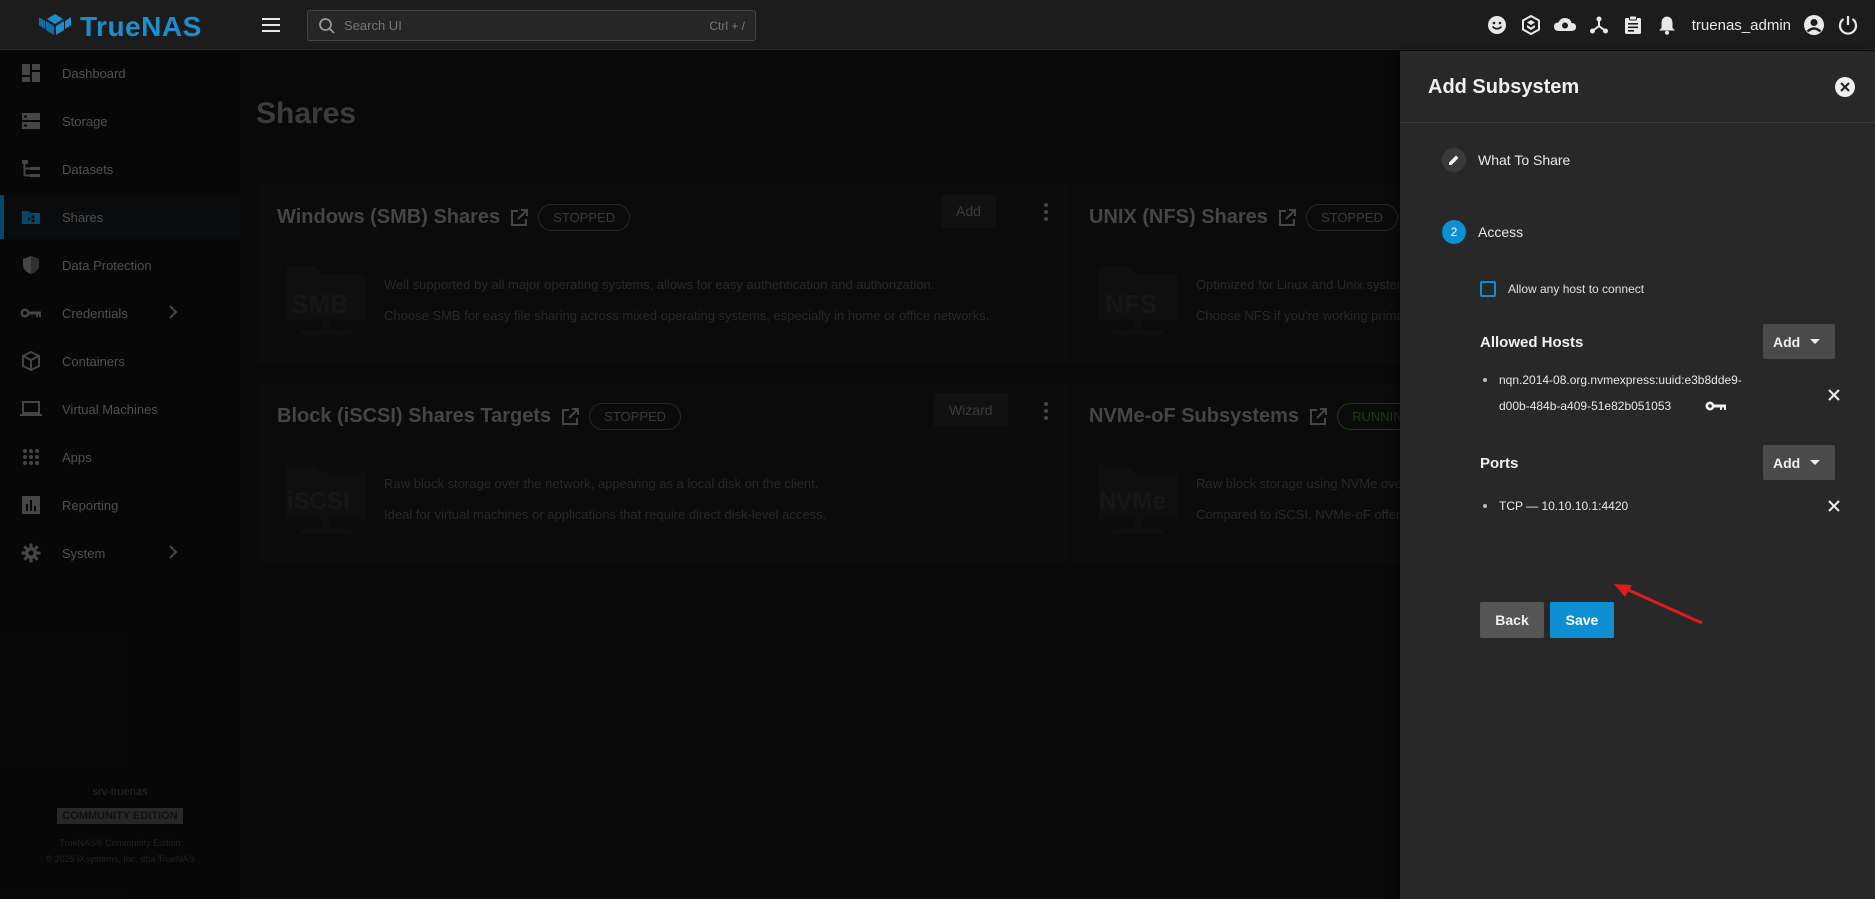 This screenshot has width=1875, height=899. Describe the element at coordinates (120, 792) in the screenshot. I see `hostname-label: srv-truenas` at that location.